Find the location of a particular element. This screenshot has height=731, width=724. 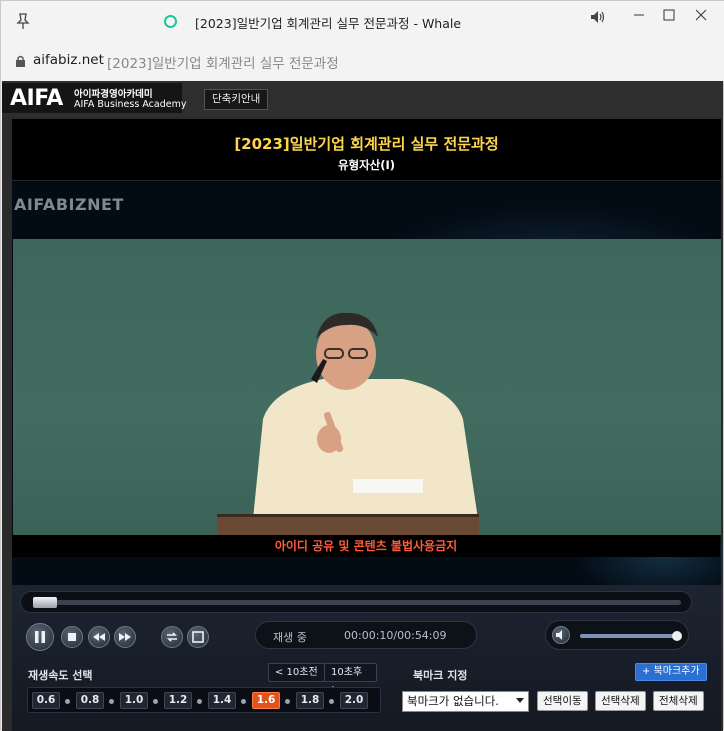

fullscreen-icon is located at coordinates (198, 637).